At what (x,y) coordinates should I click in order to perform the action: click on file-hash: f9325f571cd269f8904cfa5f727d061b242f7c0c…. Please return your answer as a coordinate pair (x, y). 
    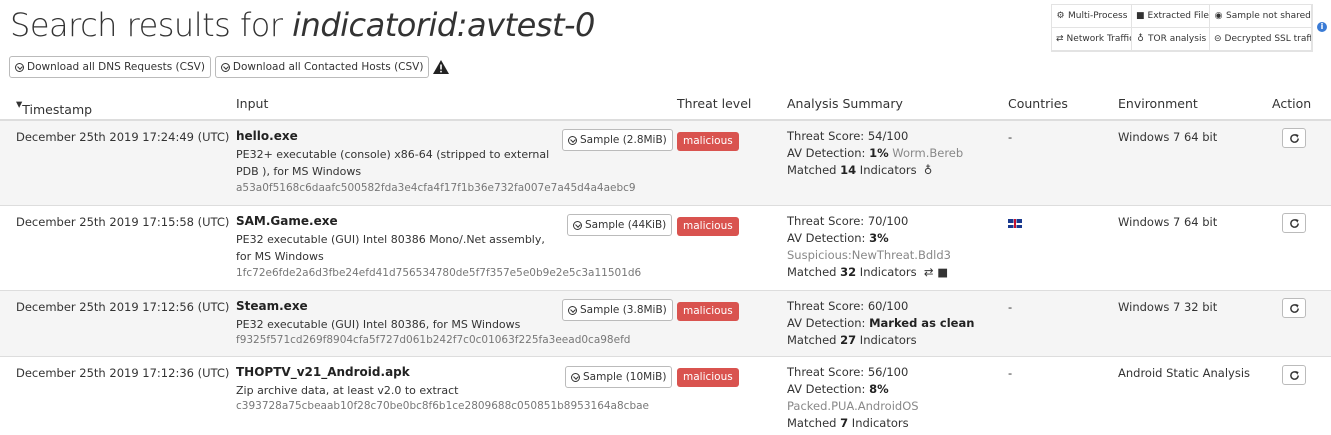
    Looking at the image, I should click on (433, 340).